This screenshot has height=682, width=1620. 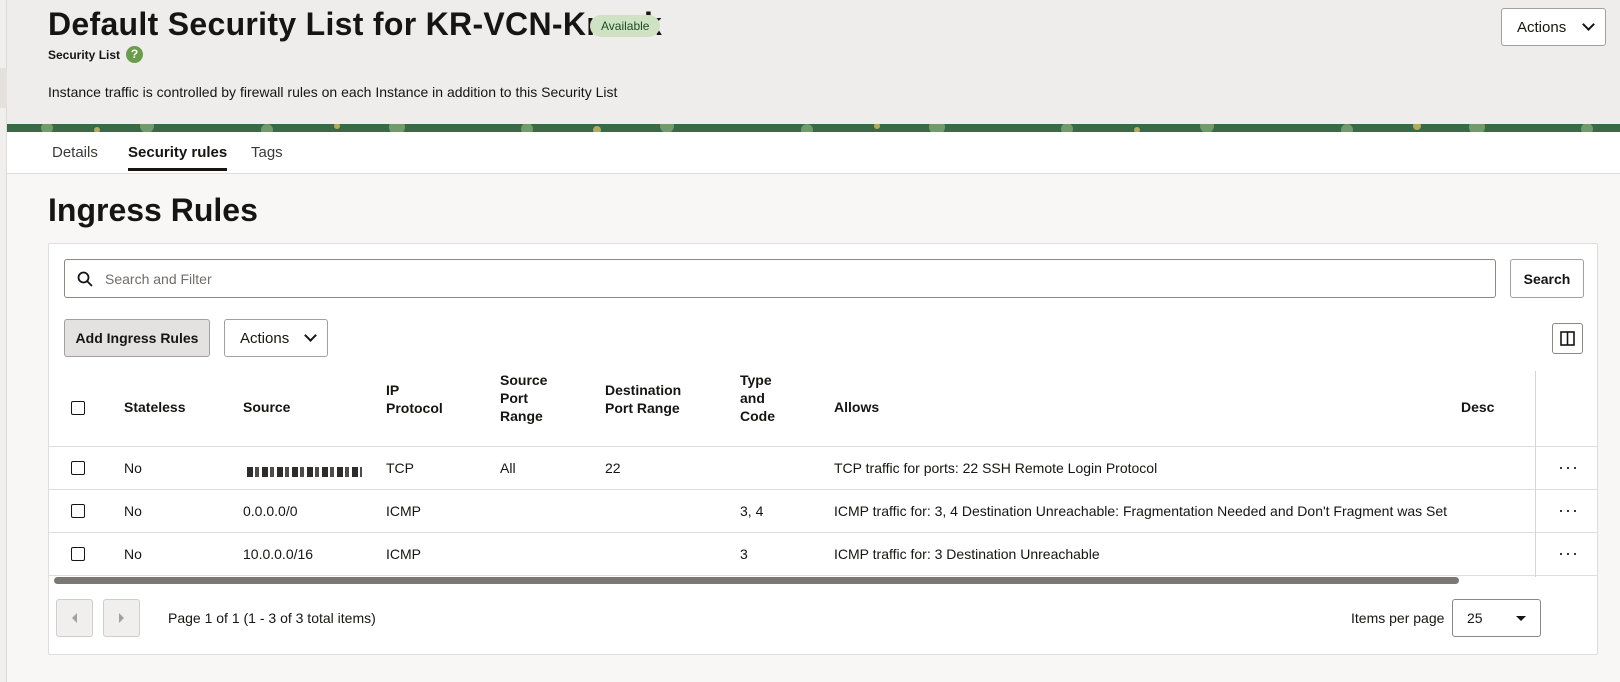 What do you see at coordinates (267, 157) in the screenshot?
I see `tab-tags: Tags` at bounding box center [267, 157].